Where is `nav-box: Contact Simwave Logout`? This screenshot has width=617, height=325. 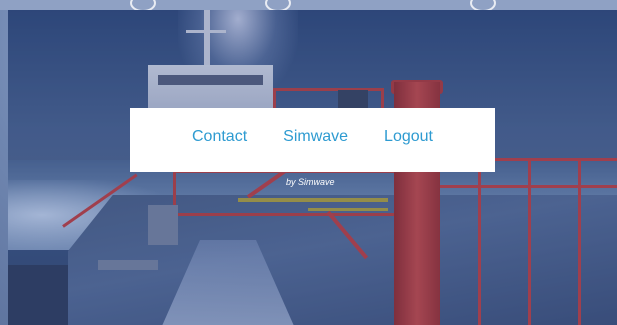
nav-box: Contact Simwave Logout is located at coordinates (312, 140).